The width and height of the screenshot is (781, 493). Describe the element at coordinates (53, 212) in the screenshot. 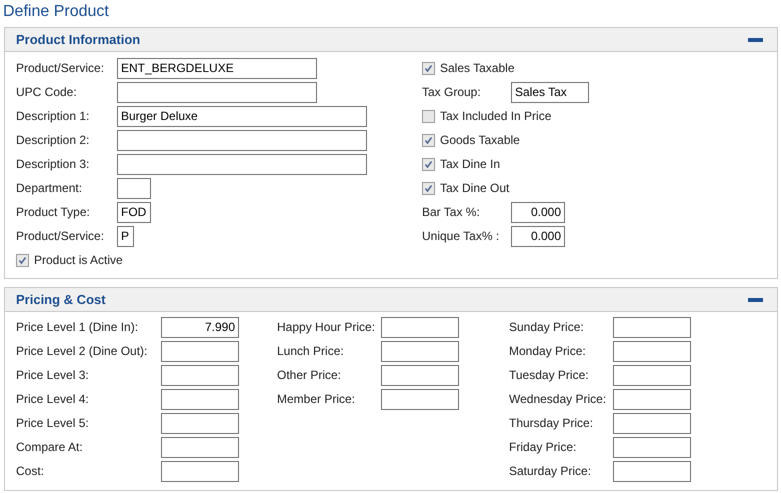

I see `field-label: Product Type:` at that location.